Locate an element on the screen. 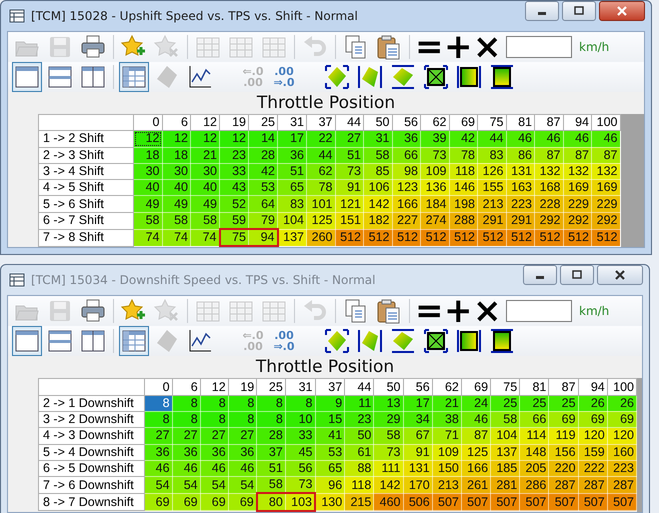 The image size is (659, 513). table-cell: 40 is located at coordinates (176, 188).